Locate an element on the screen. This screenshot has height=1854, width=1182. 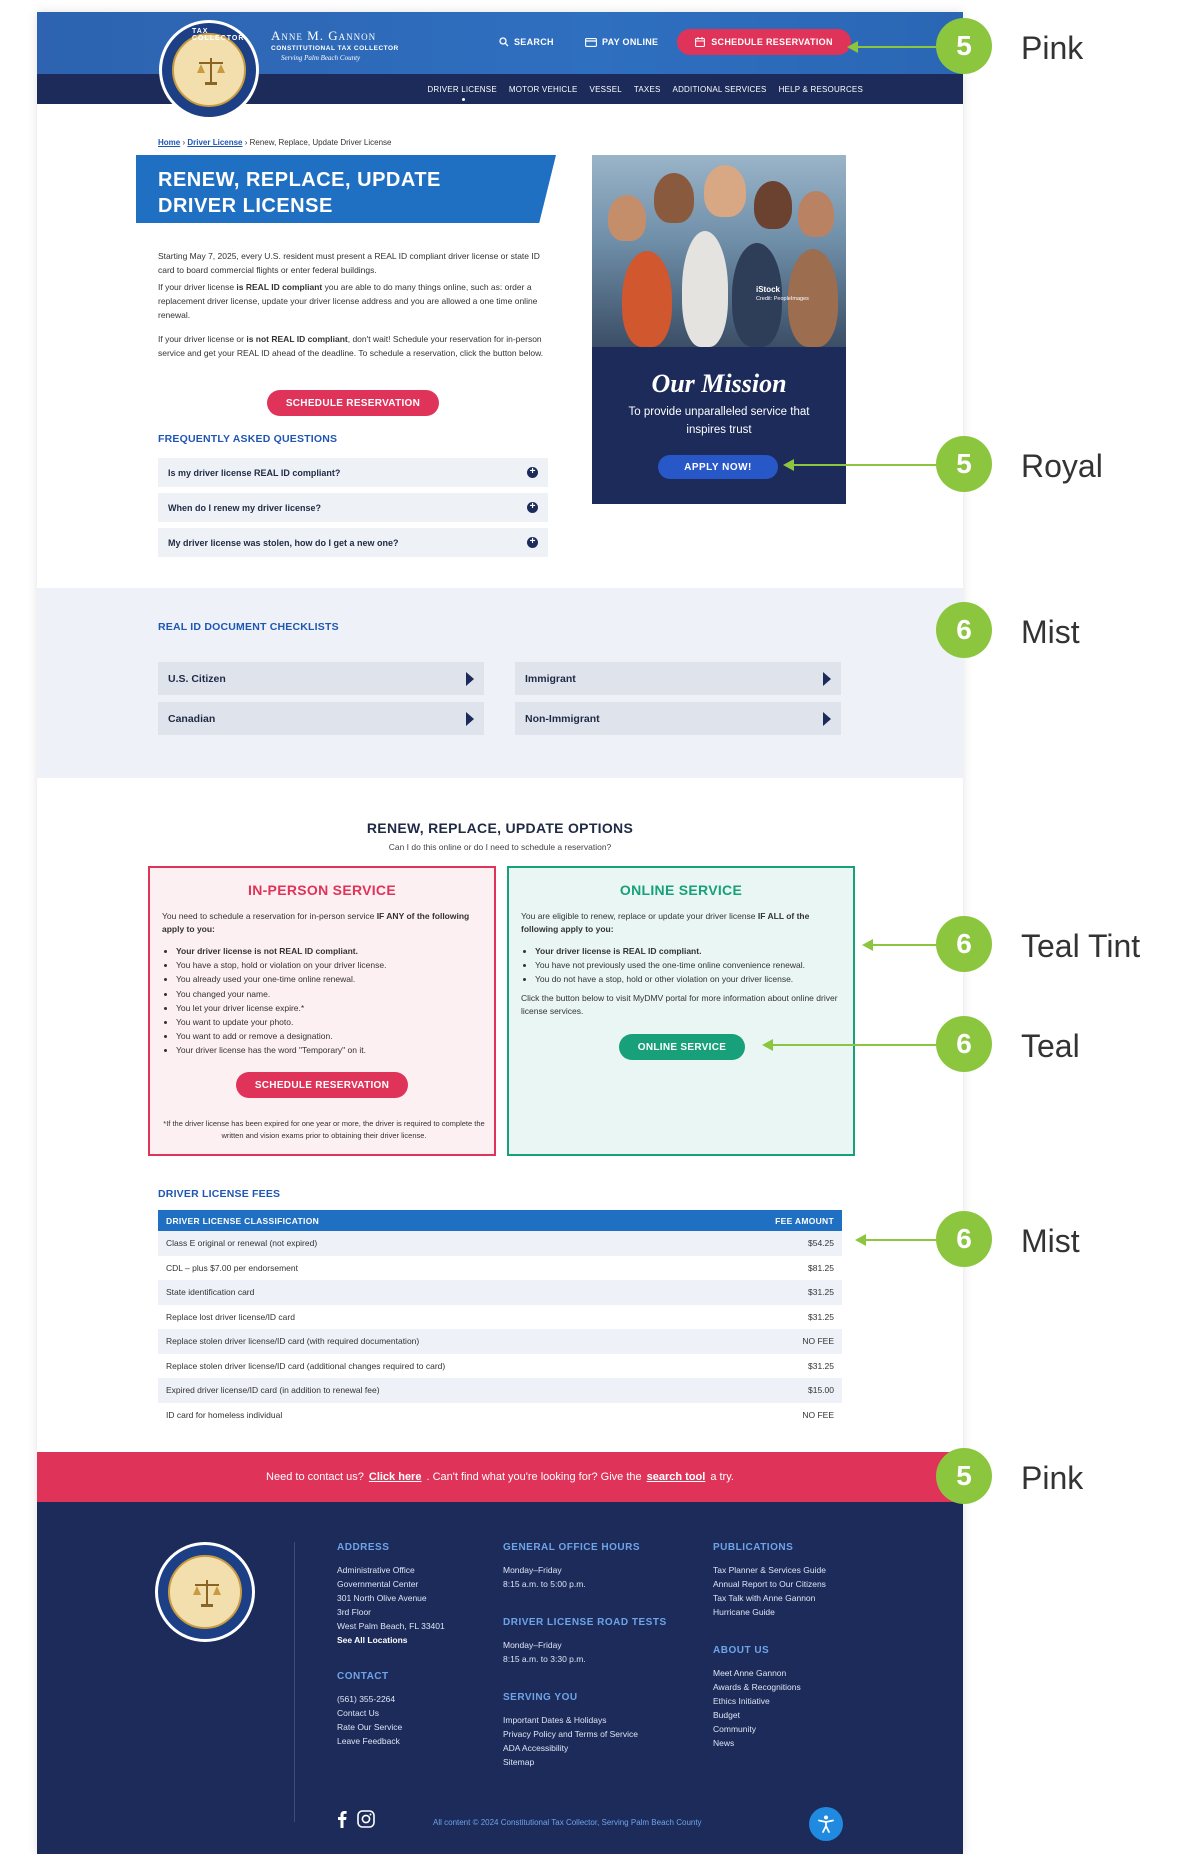
search-link: SEARCH is located at coordinates (526, 42).